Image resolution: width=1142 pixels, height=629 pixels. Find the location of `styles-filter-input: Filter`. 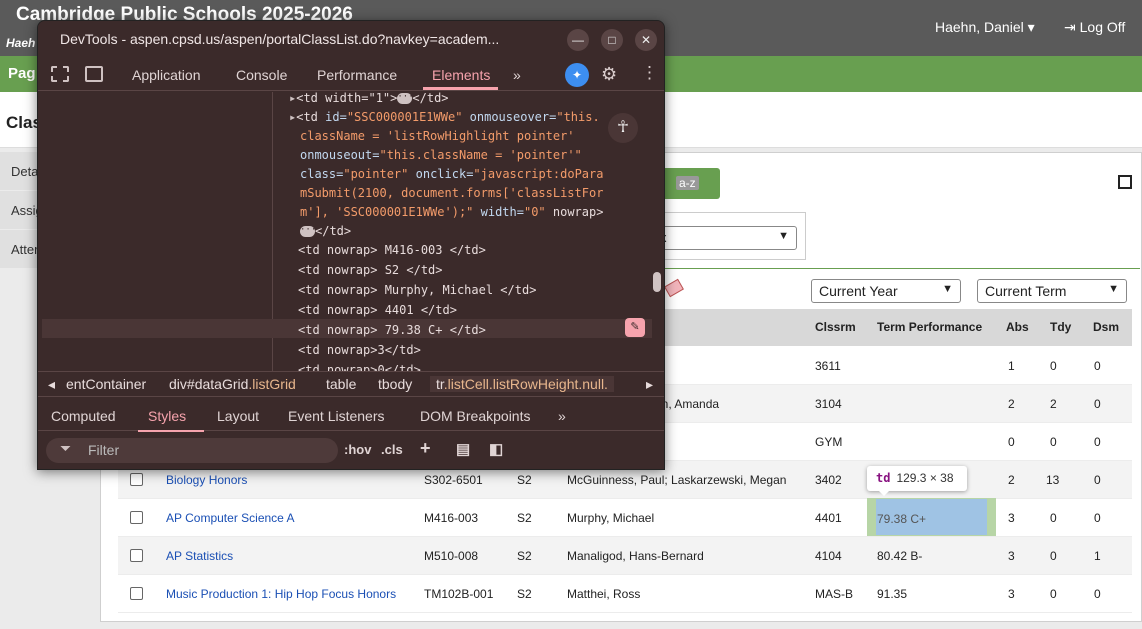

styles-filter-input: Filter is located at coordinates (192, 450).